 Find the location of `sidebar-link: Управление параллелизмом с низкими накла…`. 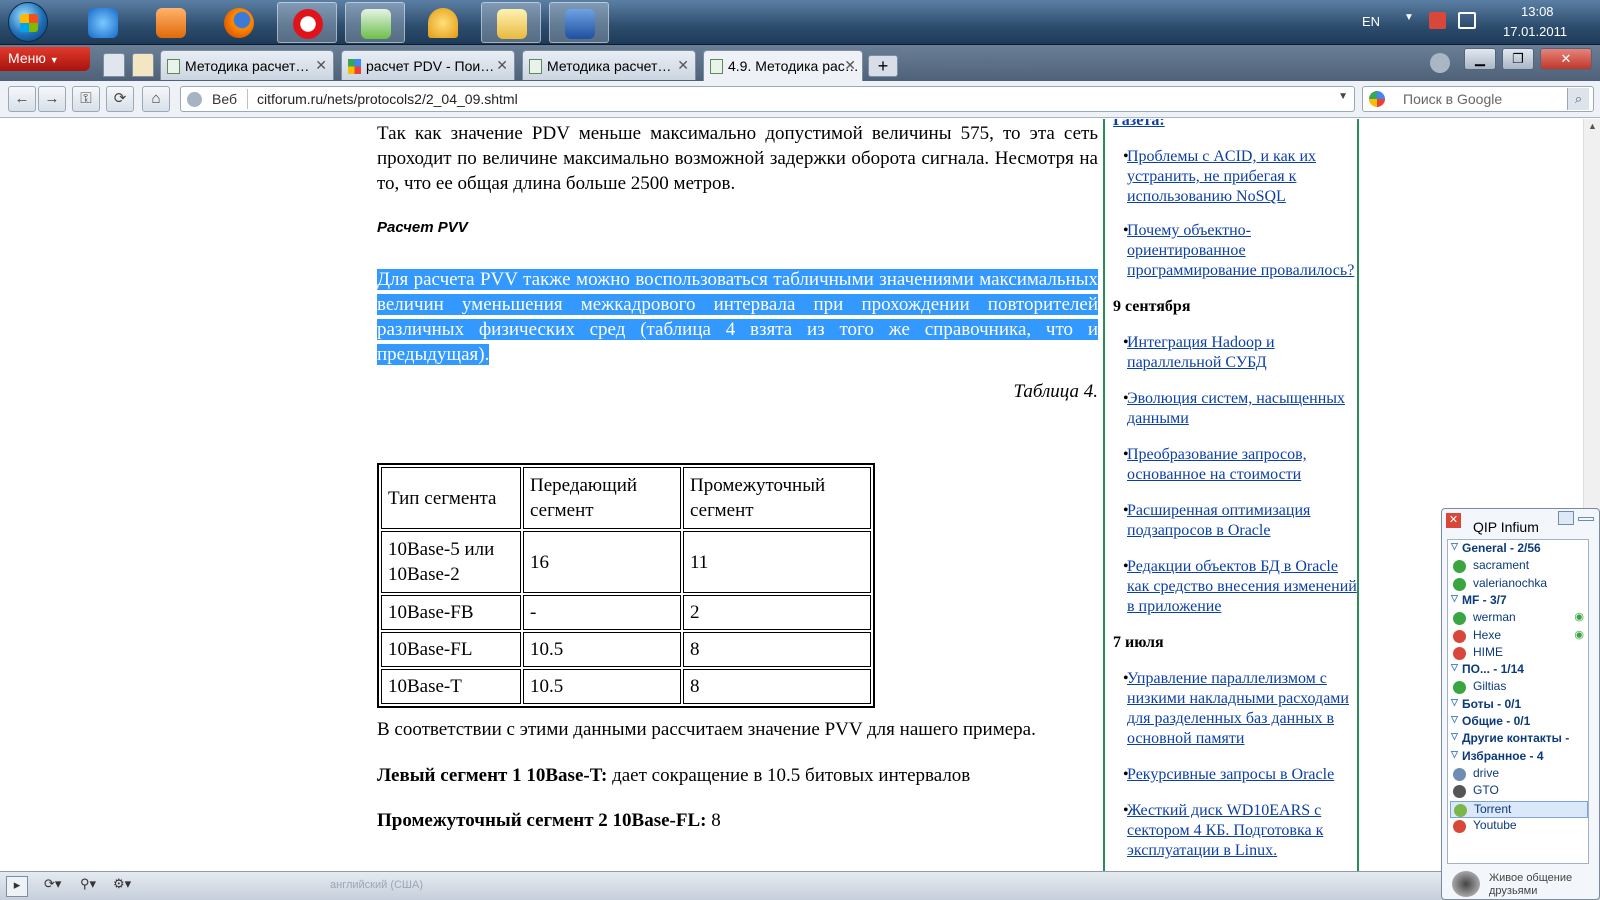

sidebar-link: Управление параллелизмом с низкими накла… is located at coordinates (1235, 709).